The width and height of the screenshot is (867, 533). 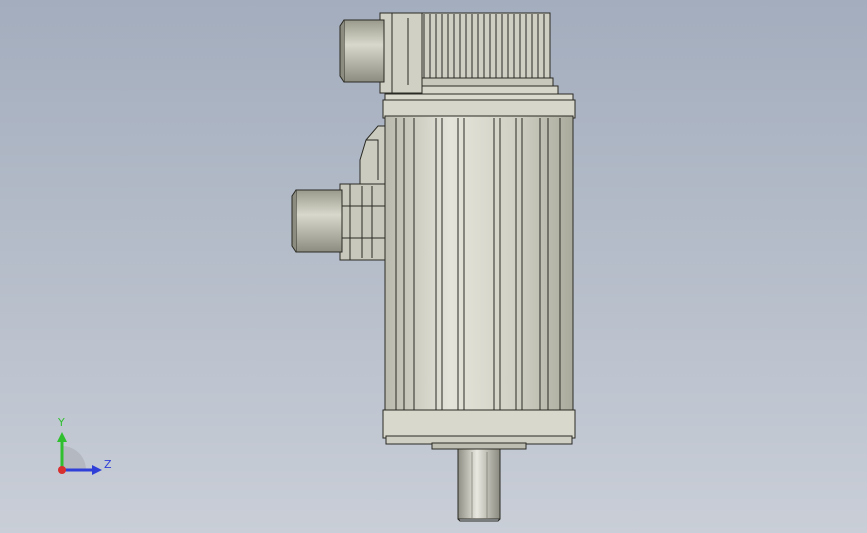 I want to click on motor-body, so click(x=479, y=271).